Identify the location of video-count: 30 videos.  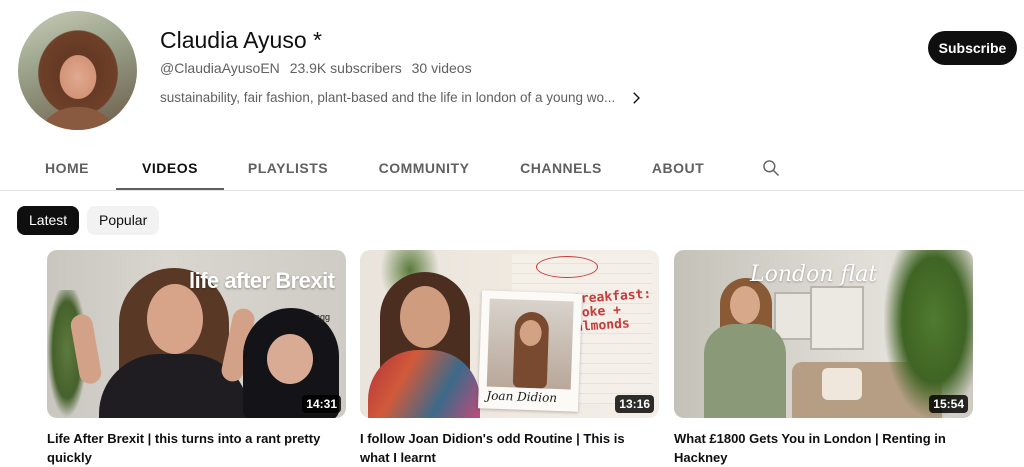
(441, 68).